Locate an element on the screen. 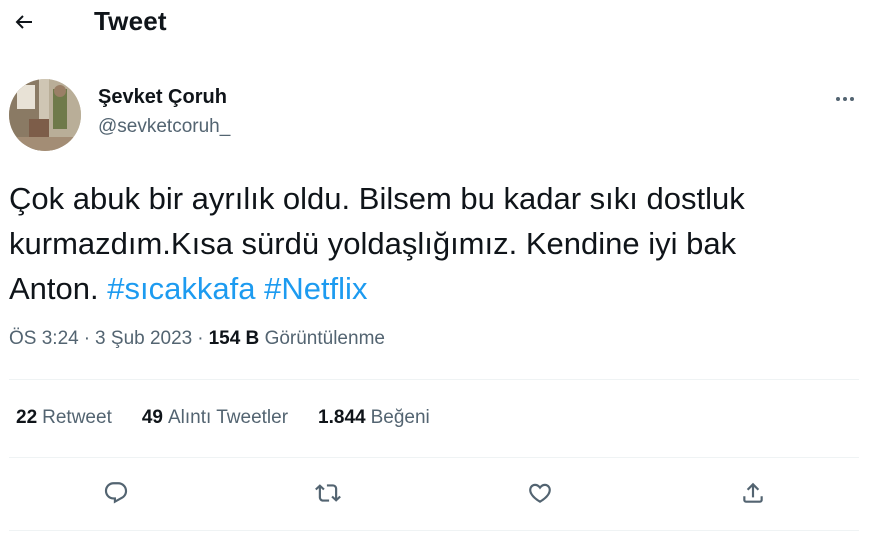 This screenshot has height=543, width=879. avatar is located at coordinates (45, 115).